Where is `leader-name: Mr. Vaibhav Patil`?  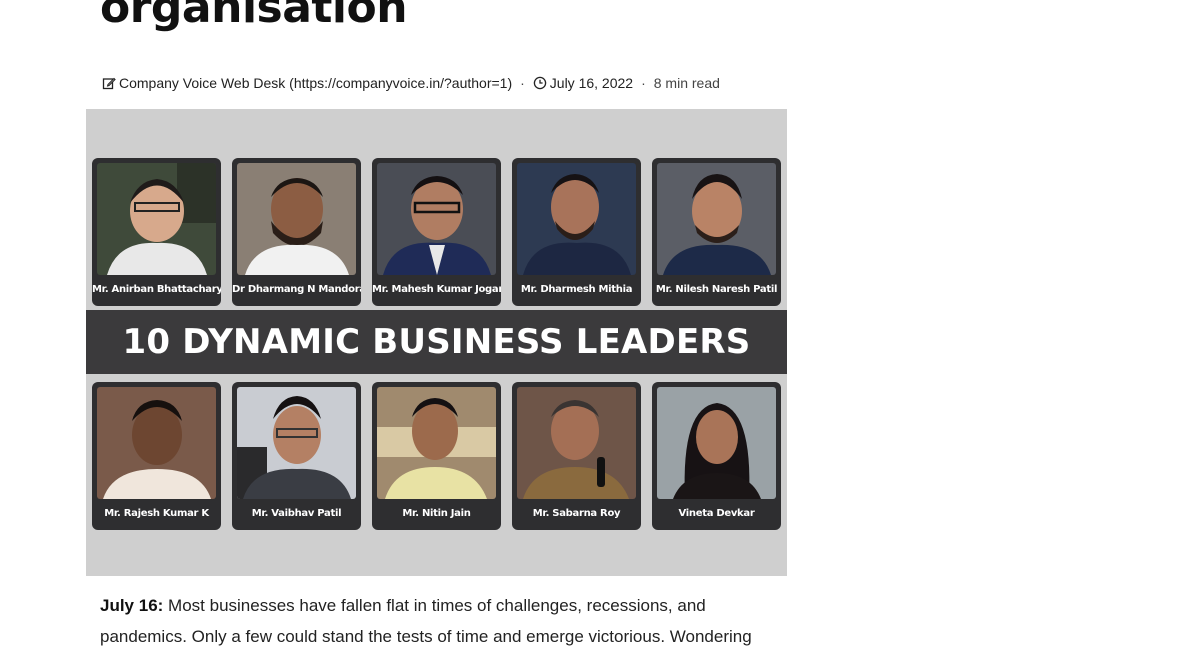
leader-name: Mr. Vaibhav Patil is located at coordinates (296, 513).